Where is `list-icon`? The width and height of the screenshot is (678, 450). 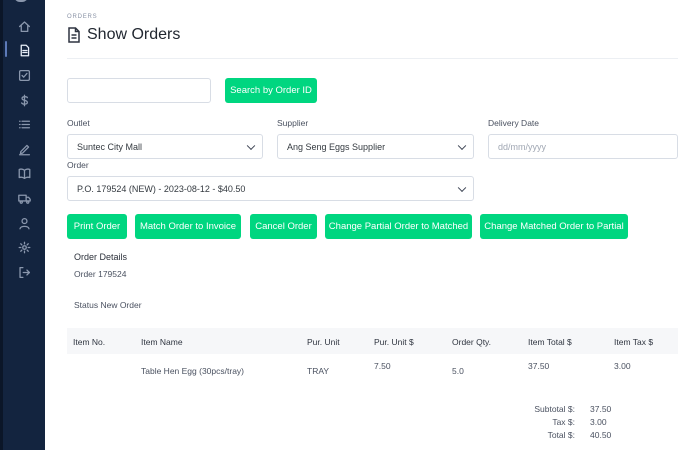 list-icon is located at coordinates (24, 124).